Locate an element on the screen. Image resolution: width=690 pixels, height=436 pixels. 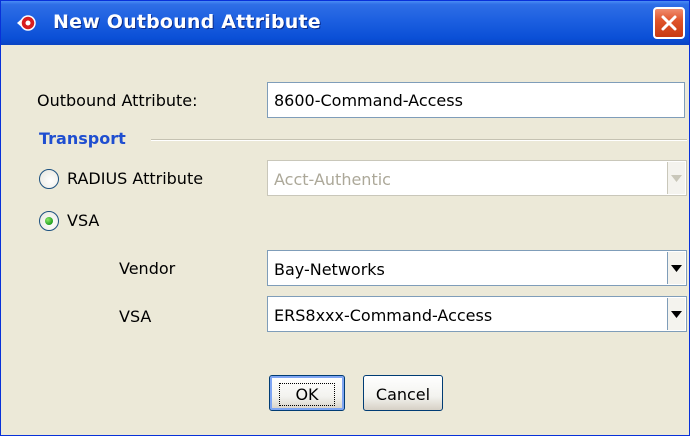
transport-section-title: Transport is located at coordinates (82, 138).